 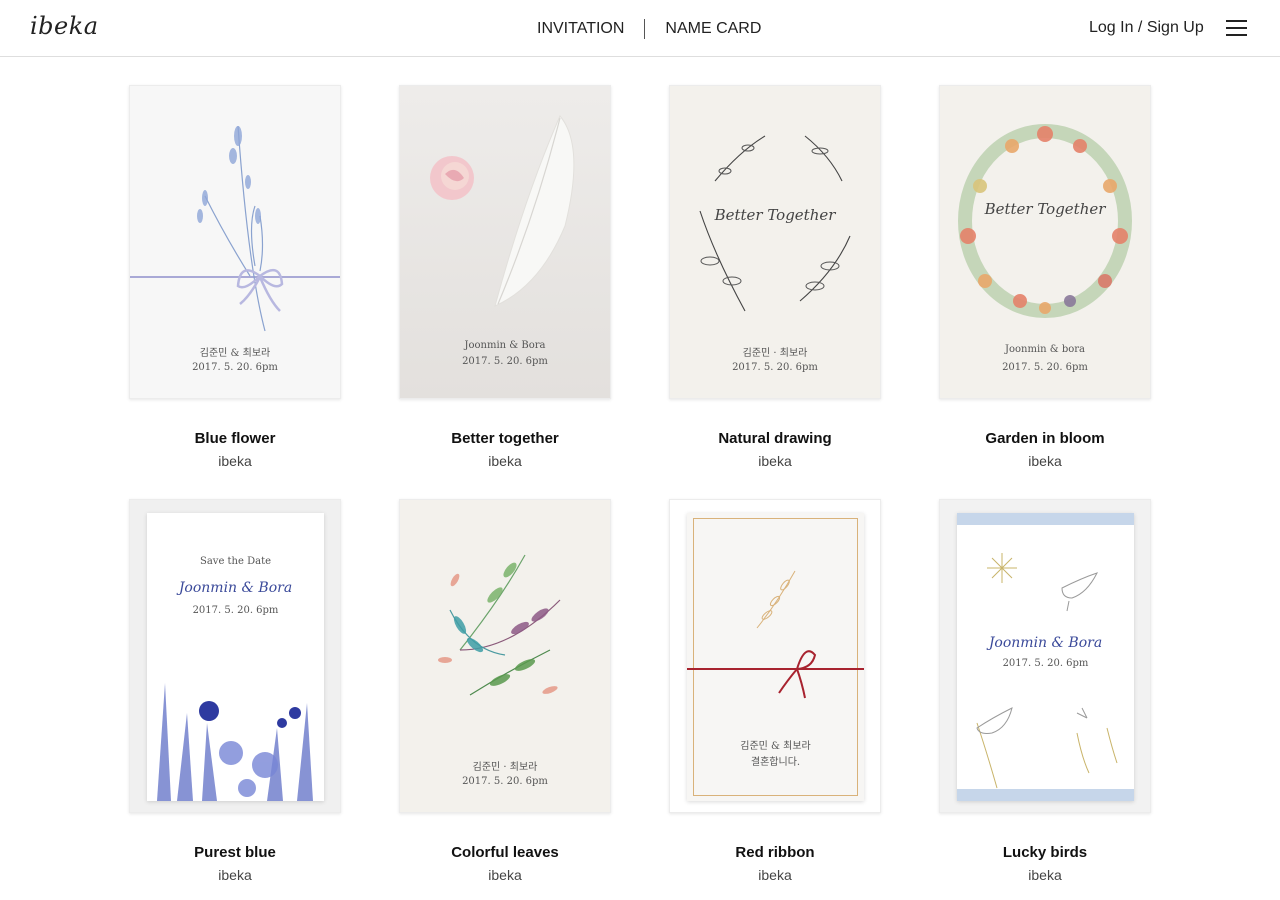 What do you see at coordinates (1045, 438) in the screenshot?
I see `card-title: Garden in bloom` at bounding box center [1045, 438].